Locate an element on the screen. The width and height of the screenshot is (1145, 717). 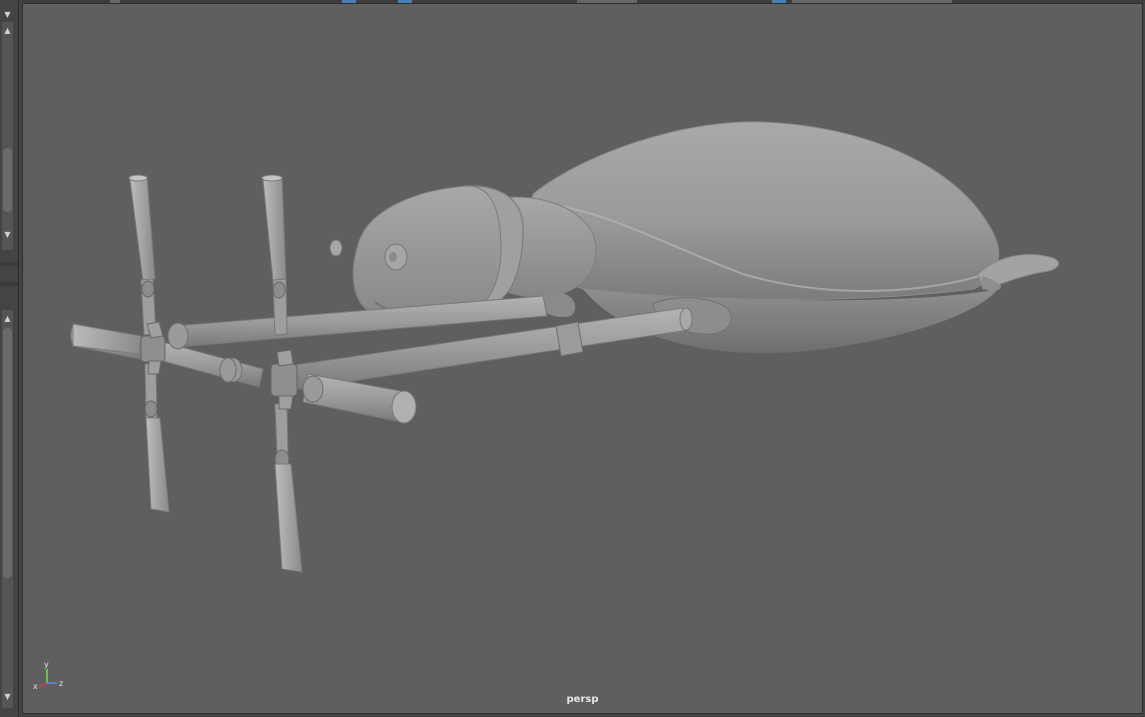
upper-scrollbar: ▲ ▼ is located at coordinates (7, 136).